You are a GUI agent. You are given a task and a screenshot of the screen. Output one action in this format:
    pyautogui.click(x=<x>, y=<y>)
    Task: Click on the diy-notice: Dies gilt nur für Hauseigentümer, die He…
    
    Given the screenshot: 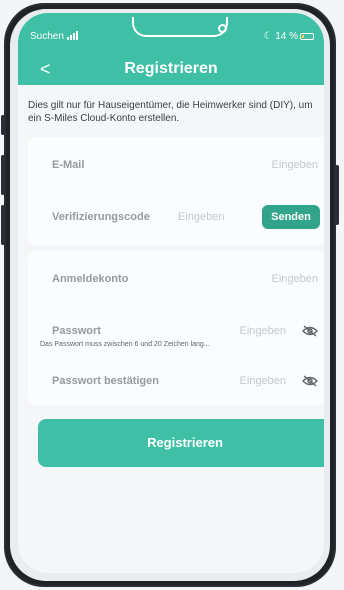 What is the action you would take?
    pyautogui.click(x=170, y=112)
    